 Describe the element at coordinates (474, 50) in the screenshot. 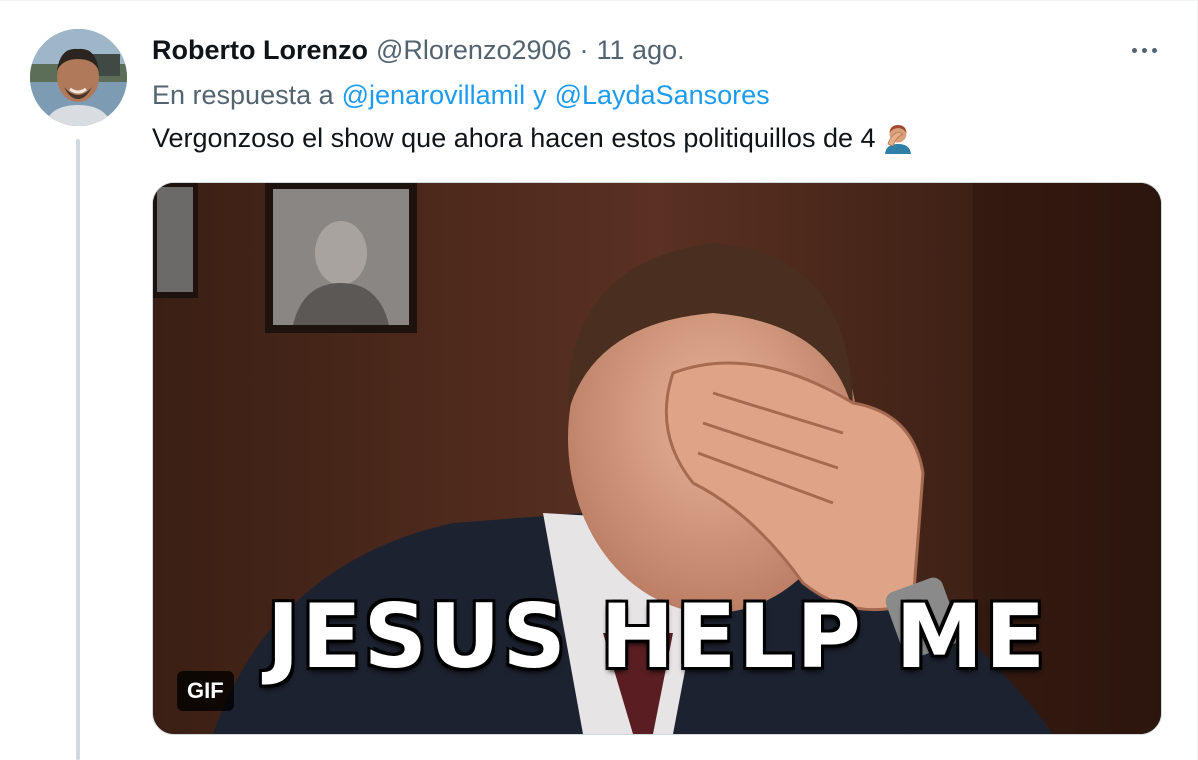

I see `author-handle: @Rlorenzo2906` at that location.